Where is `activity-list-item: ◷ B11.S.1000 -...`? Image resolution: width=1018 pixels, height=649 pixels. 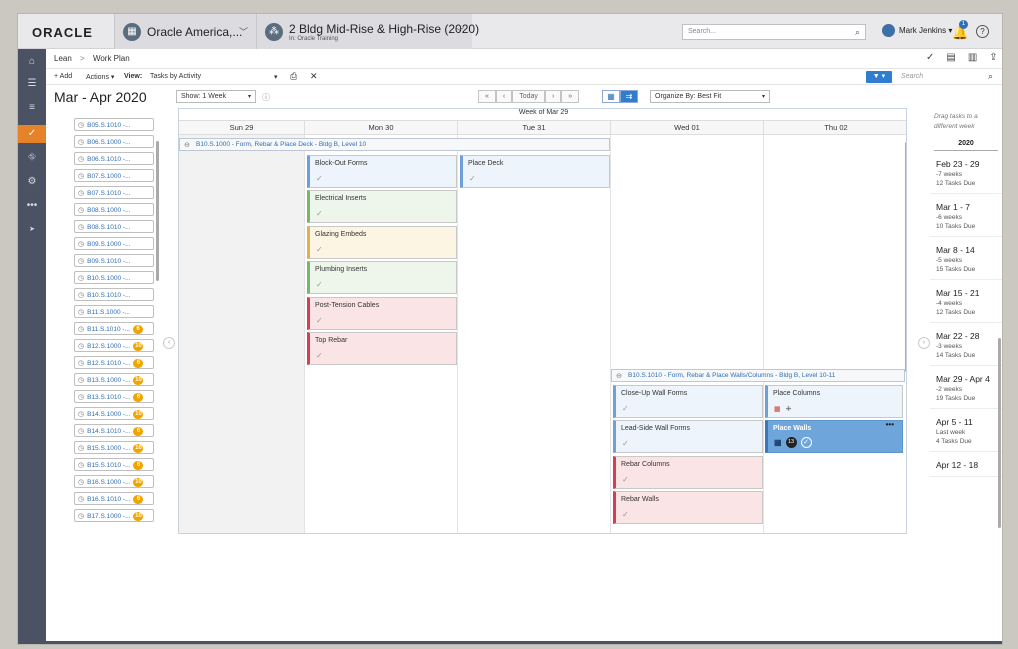 activity-list-item: ◷ B11.S.1000 -... is located at coordinates (114, 311).